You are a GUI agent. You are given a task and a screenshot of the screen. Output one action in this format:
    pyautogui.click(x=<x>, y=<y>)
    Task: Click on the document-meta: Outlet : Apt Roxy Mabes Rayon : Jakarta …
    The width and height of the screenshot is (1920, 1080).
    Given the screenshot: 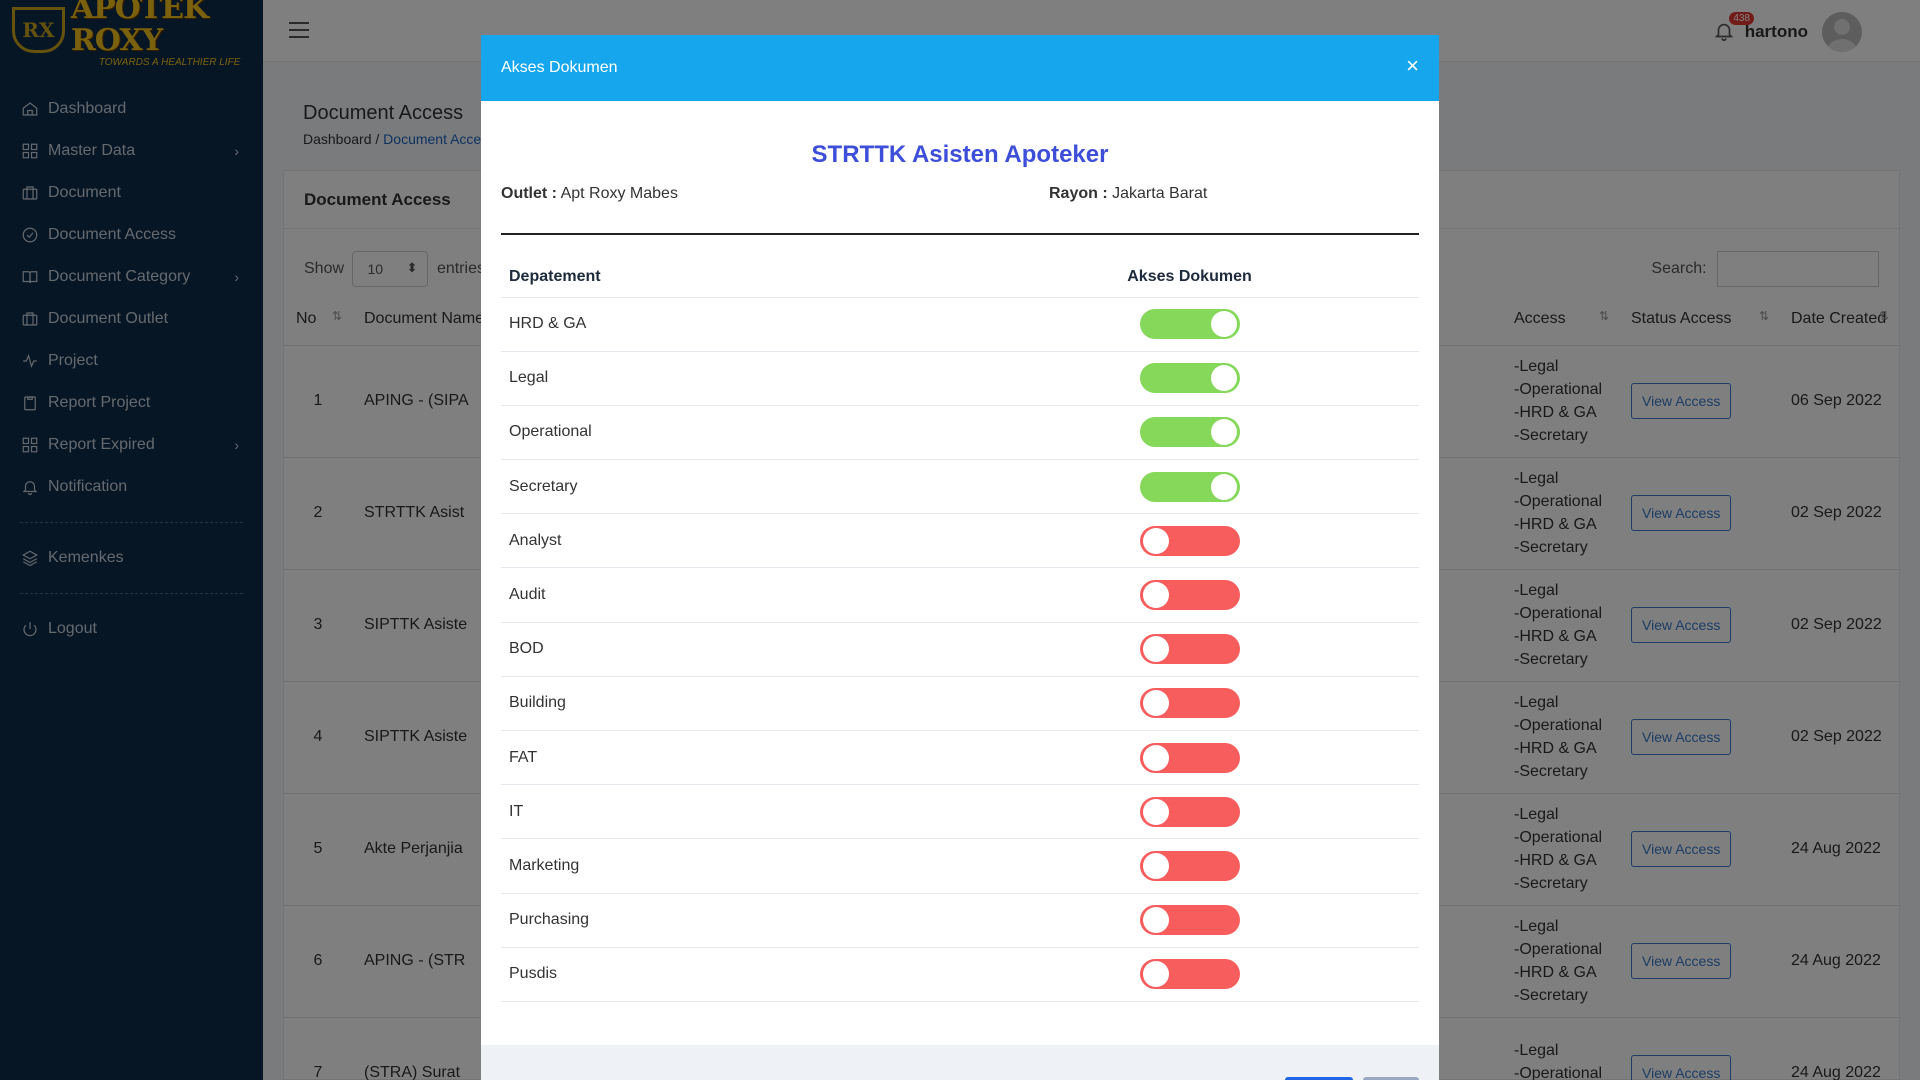 What is the action you would take?
    pyautogui.click(x=960, y=210)
    